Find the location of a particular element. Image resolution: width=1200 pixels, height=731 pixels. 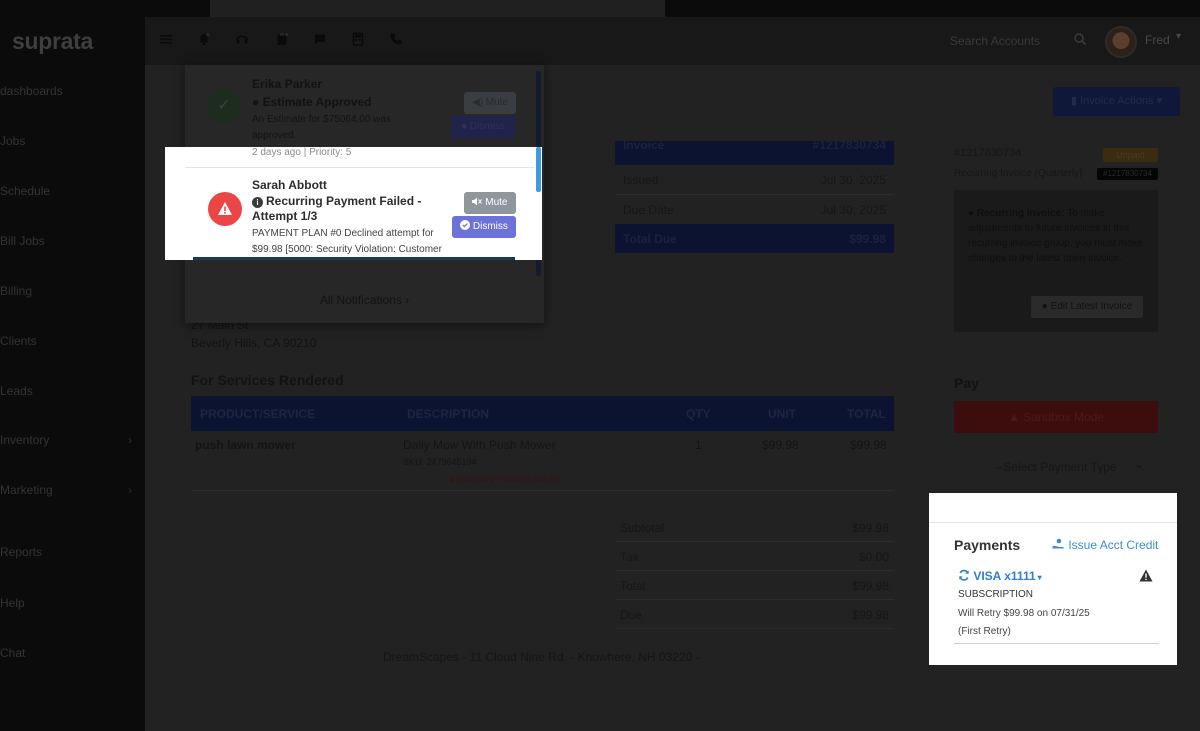

due-row: Due $99.98 is located at coordinates (754, 614).